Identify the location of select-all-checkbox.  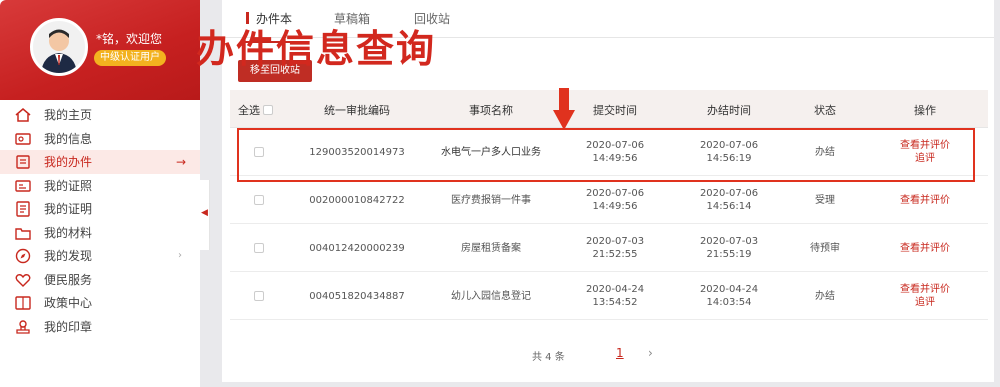
(268, 110).